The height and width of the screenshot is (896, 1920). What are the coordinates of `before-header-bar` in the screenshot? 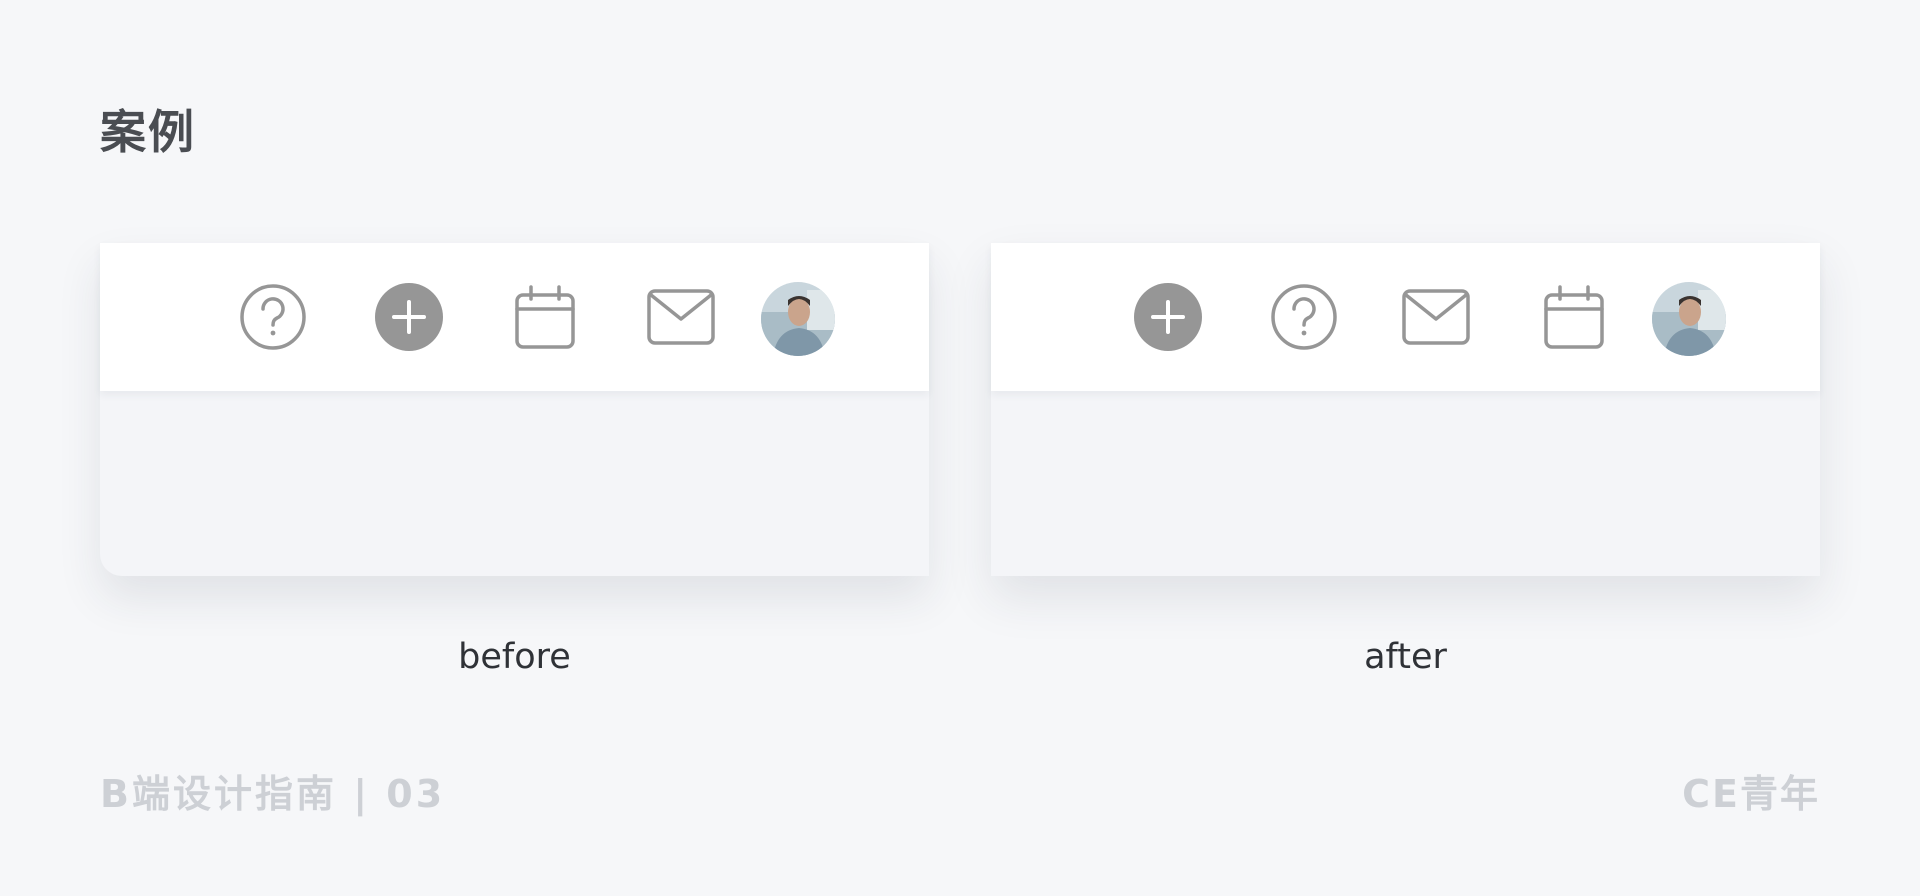 It's located at (514, 317).